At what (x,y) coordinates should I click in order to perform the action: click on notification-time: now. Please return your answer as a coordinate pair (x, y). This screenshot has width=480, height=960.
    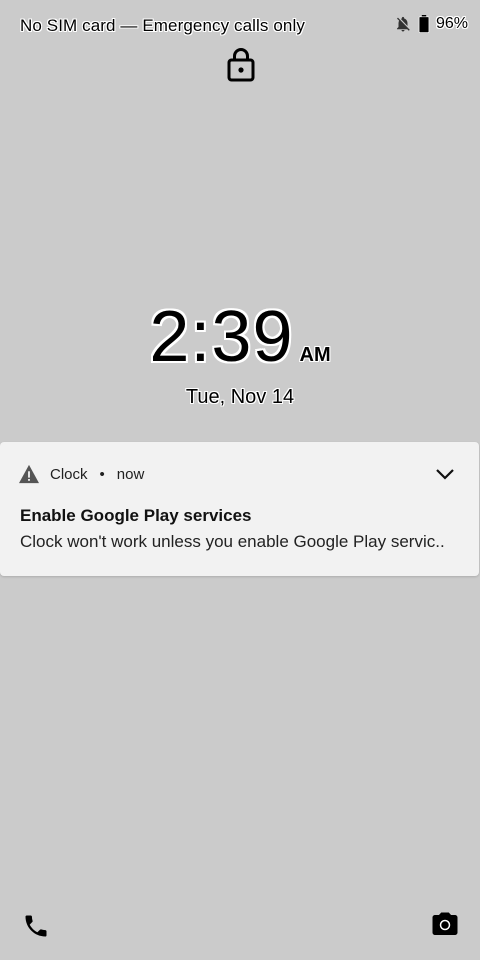
    Looking at the image, I should click on (130, 474).